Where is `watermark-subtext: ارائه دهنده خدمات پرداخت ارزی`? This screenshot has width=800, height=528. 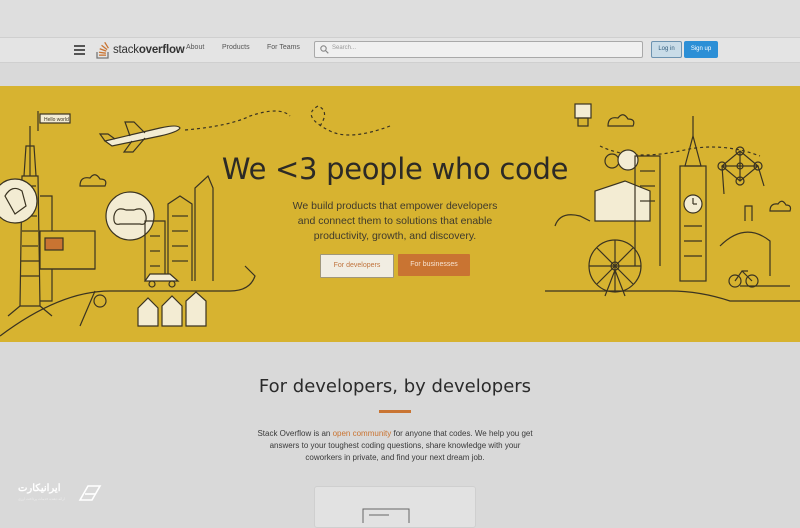
watermark-subtext: ارائه دهنده خدمات پرداخت ارزی is located at coordinates (41, 499).